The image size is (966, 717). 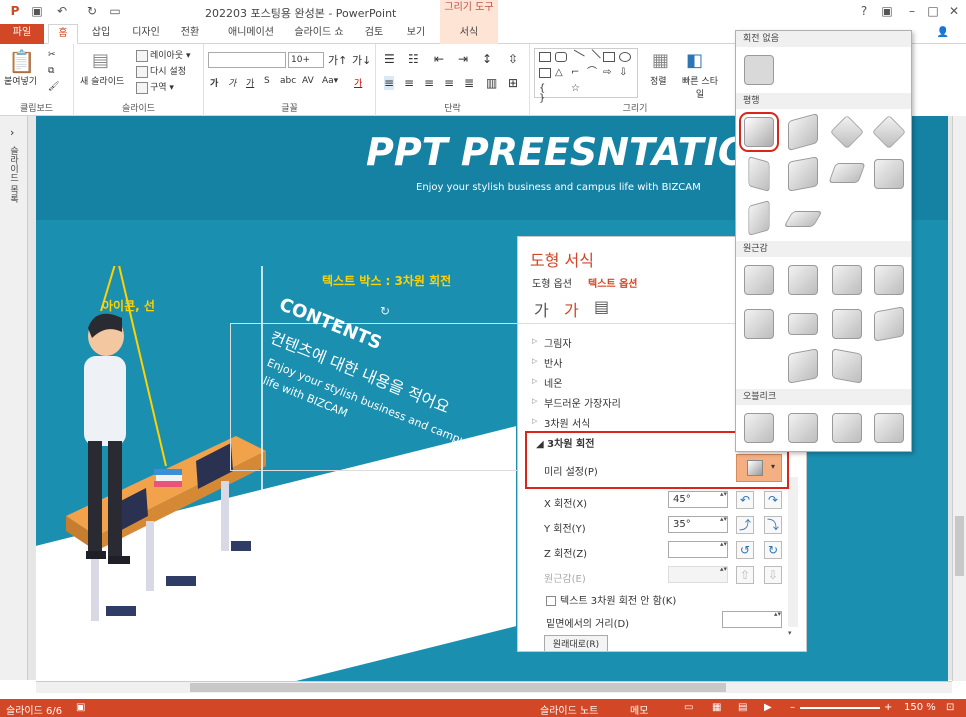 What do you see at coordinates (561, 57) in the screenshot?
I see `rounded-rect-shape-icon` at bounding box center [561, 57].